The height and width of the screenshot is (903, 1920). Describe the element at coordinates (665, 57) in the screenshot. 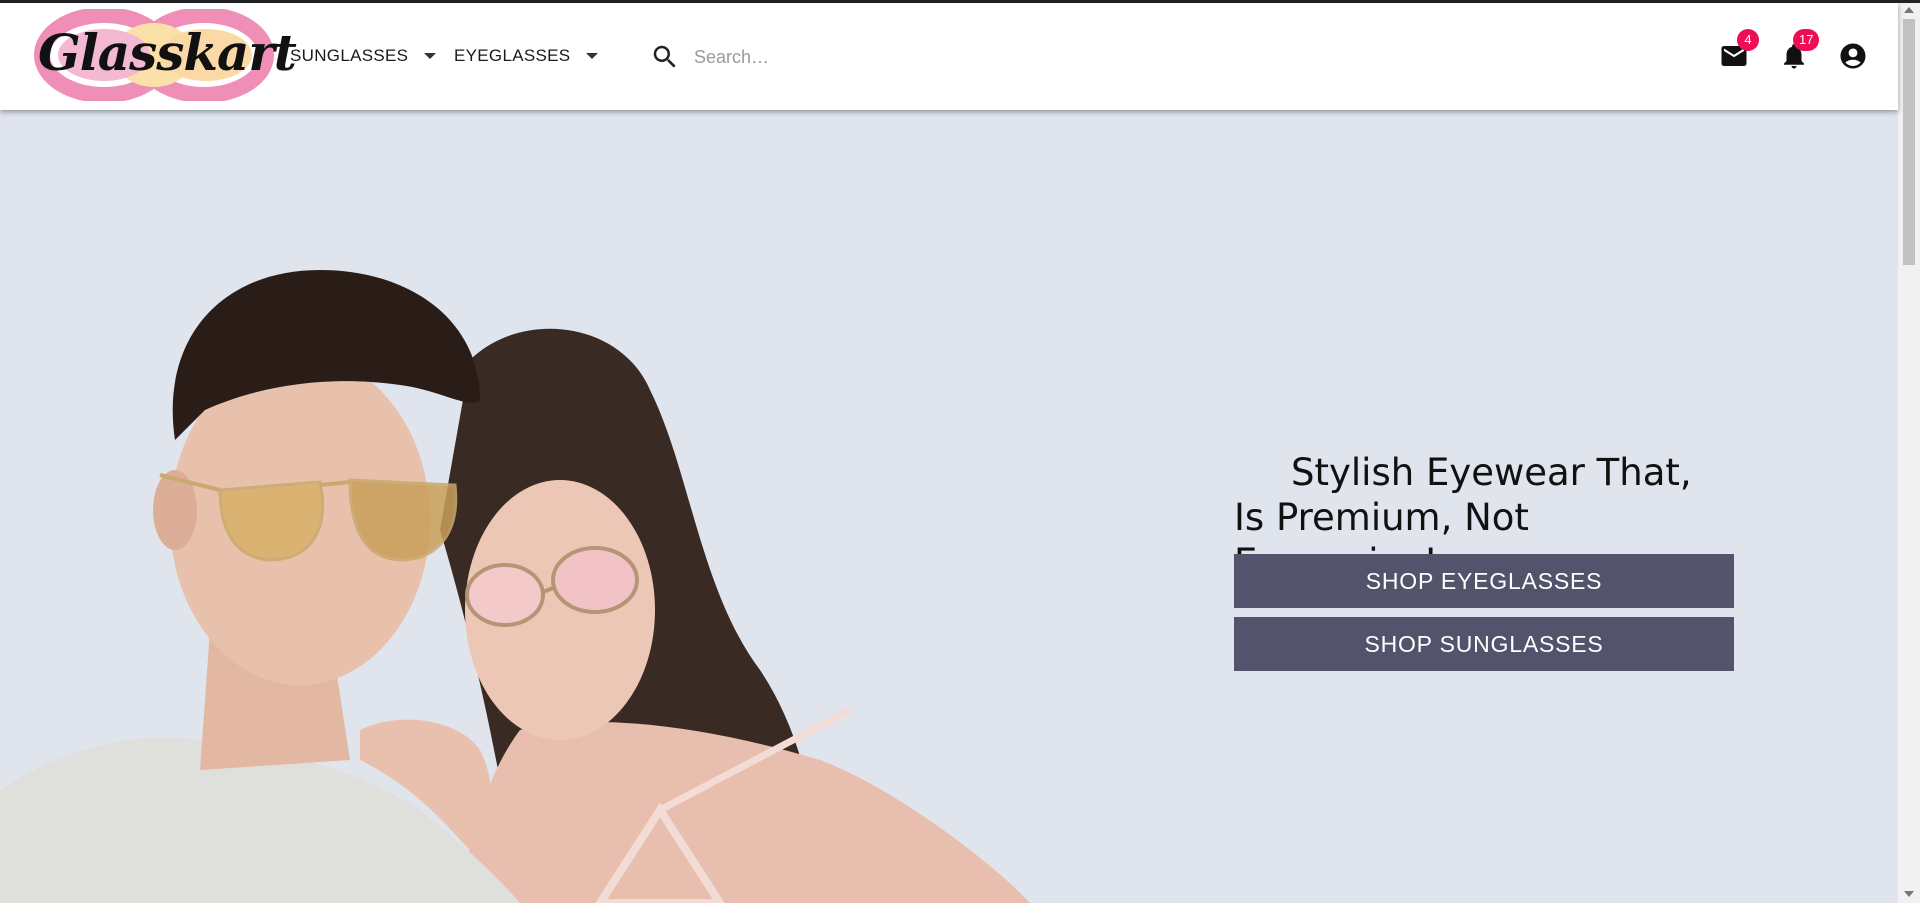

I see `search-icon` at that location.